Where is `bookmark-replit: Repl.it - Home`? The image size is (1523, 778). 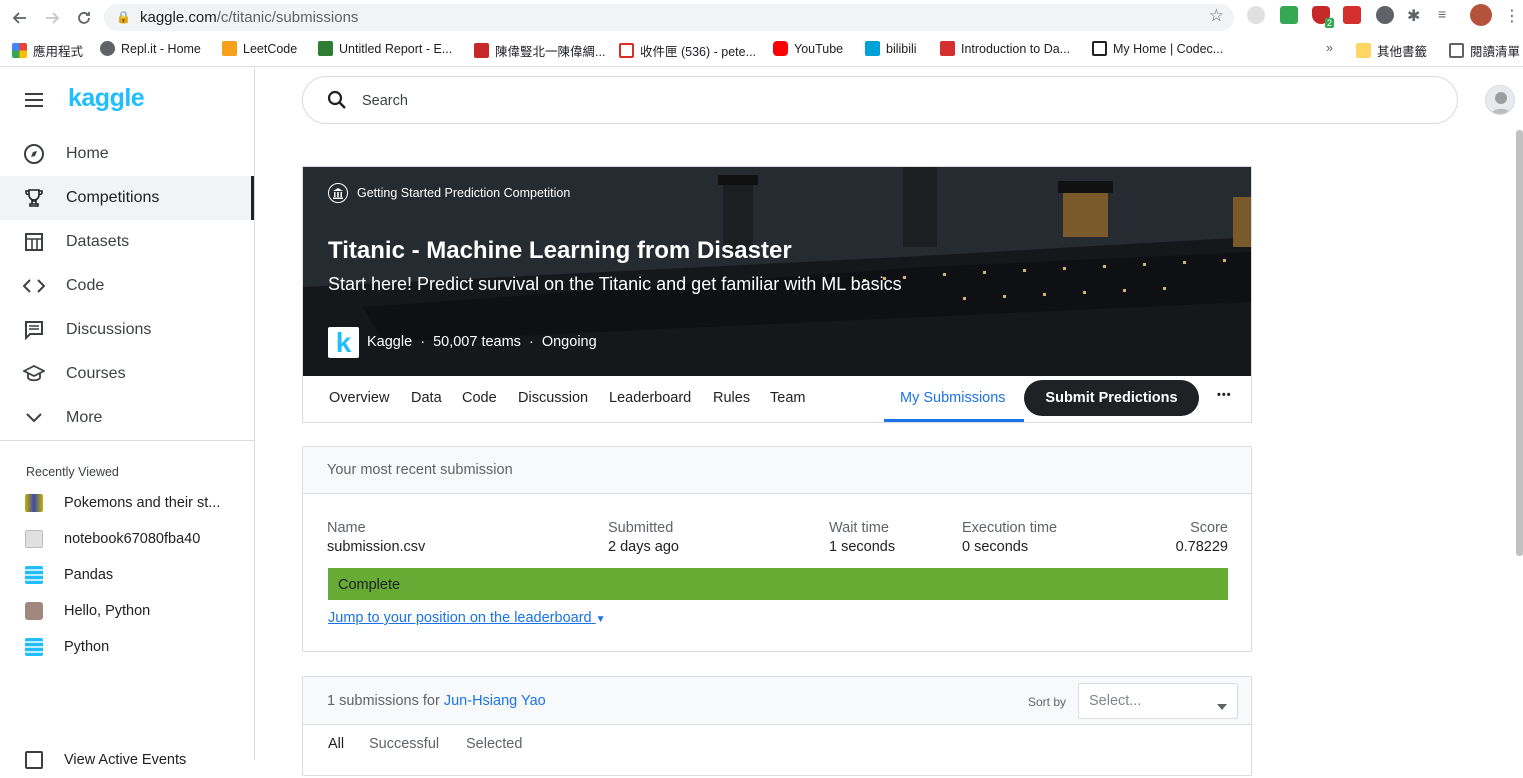
bookmark-replit: Repl.it - Home is located at coordinates (150, 48).